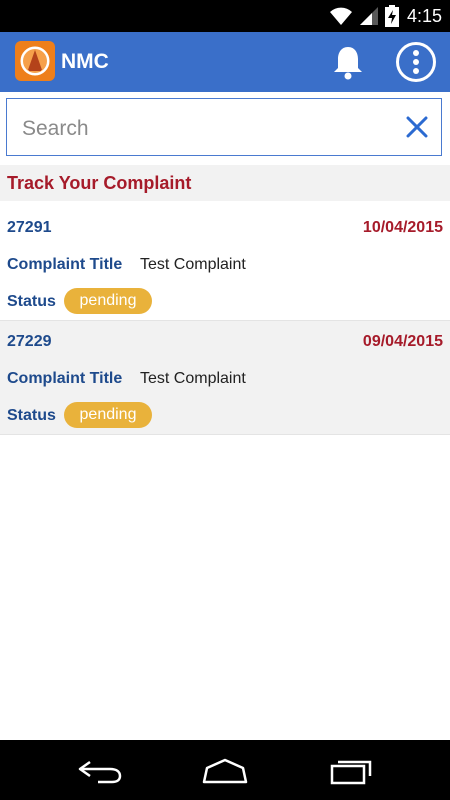  What do you see at coordinates (85, 61) in the screenshot?
I see `app-title: NMC` at bounding box center [85, 61].